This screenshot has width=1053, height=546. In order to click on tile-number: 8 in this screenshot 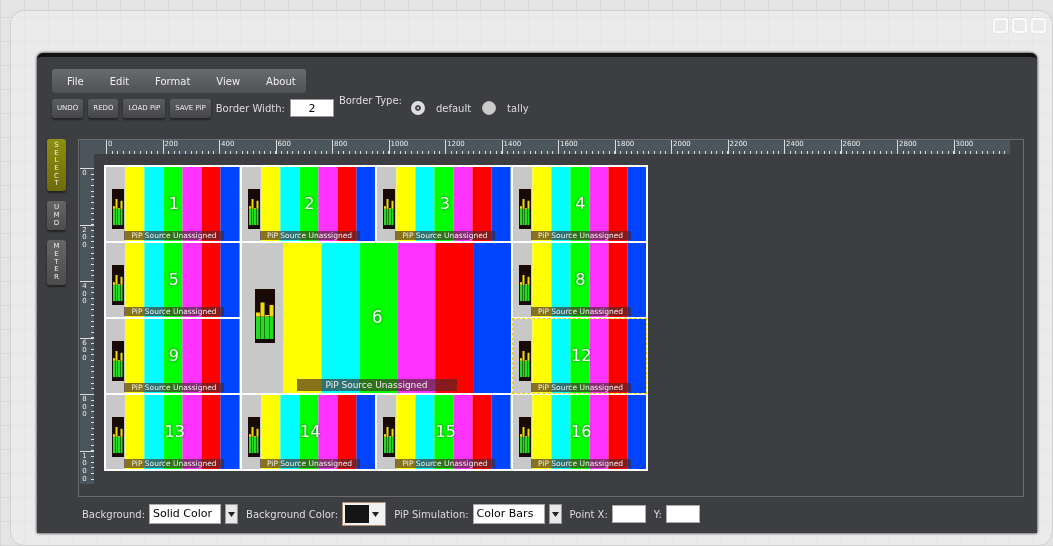, I will do `click(580, 279)`.